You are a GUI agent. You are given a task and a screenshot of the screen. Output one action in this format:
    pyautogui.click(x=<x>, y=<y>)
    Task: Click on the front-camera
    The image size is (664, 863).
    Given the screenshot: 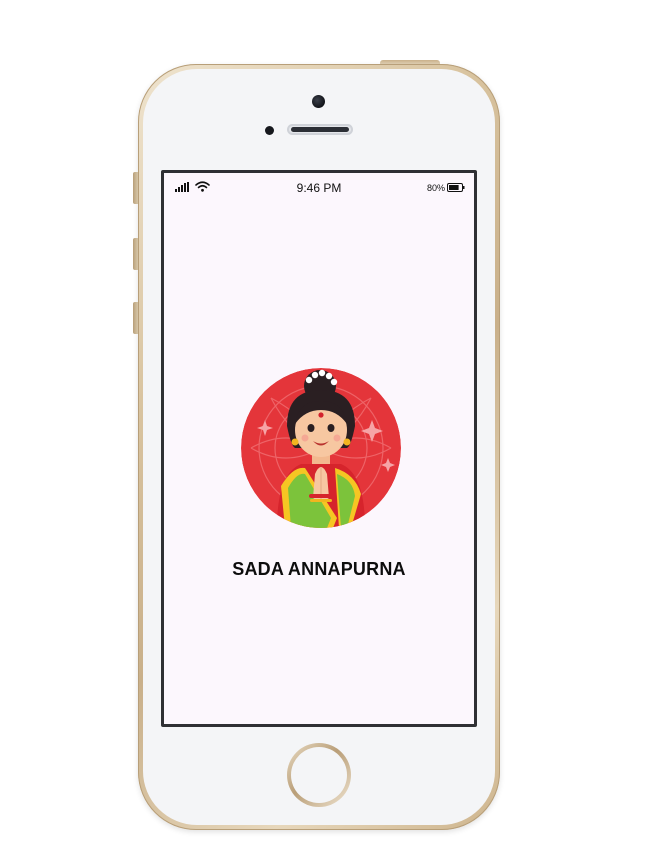 What is the action you would take?
    pyautogui.click(x=318, y=101)
    